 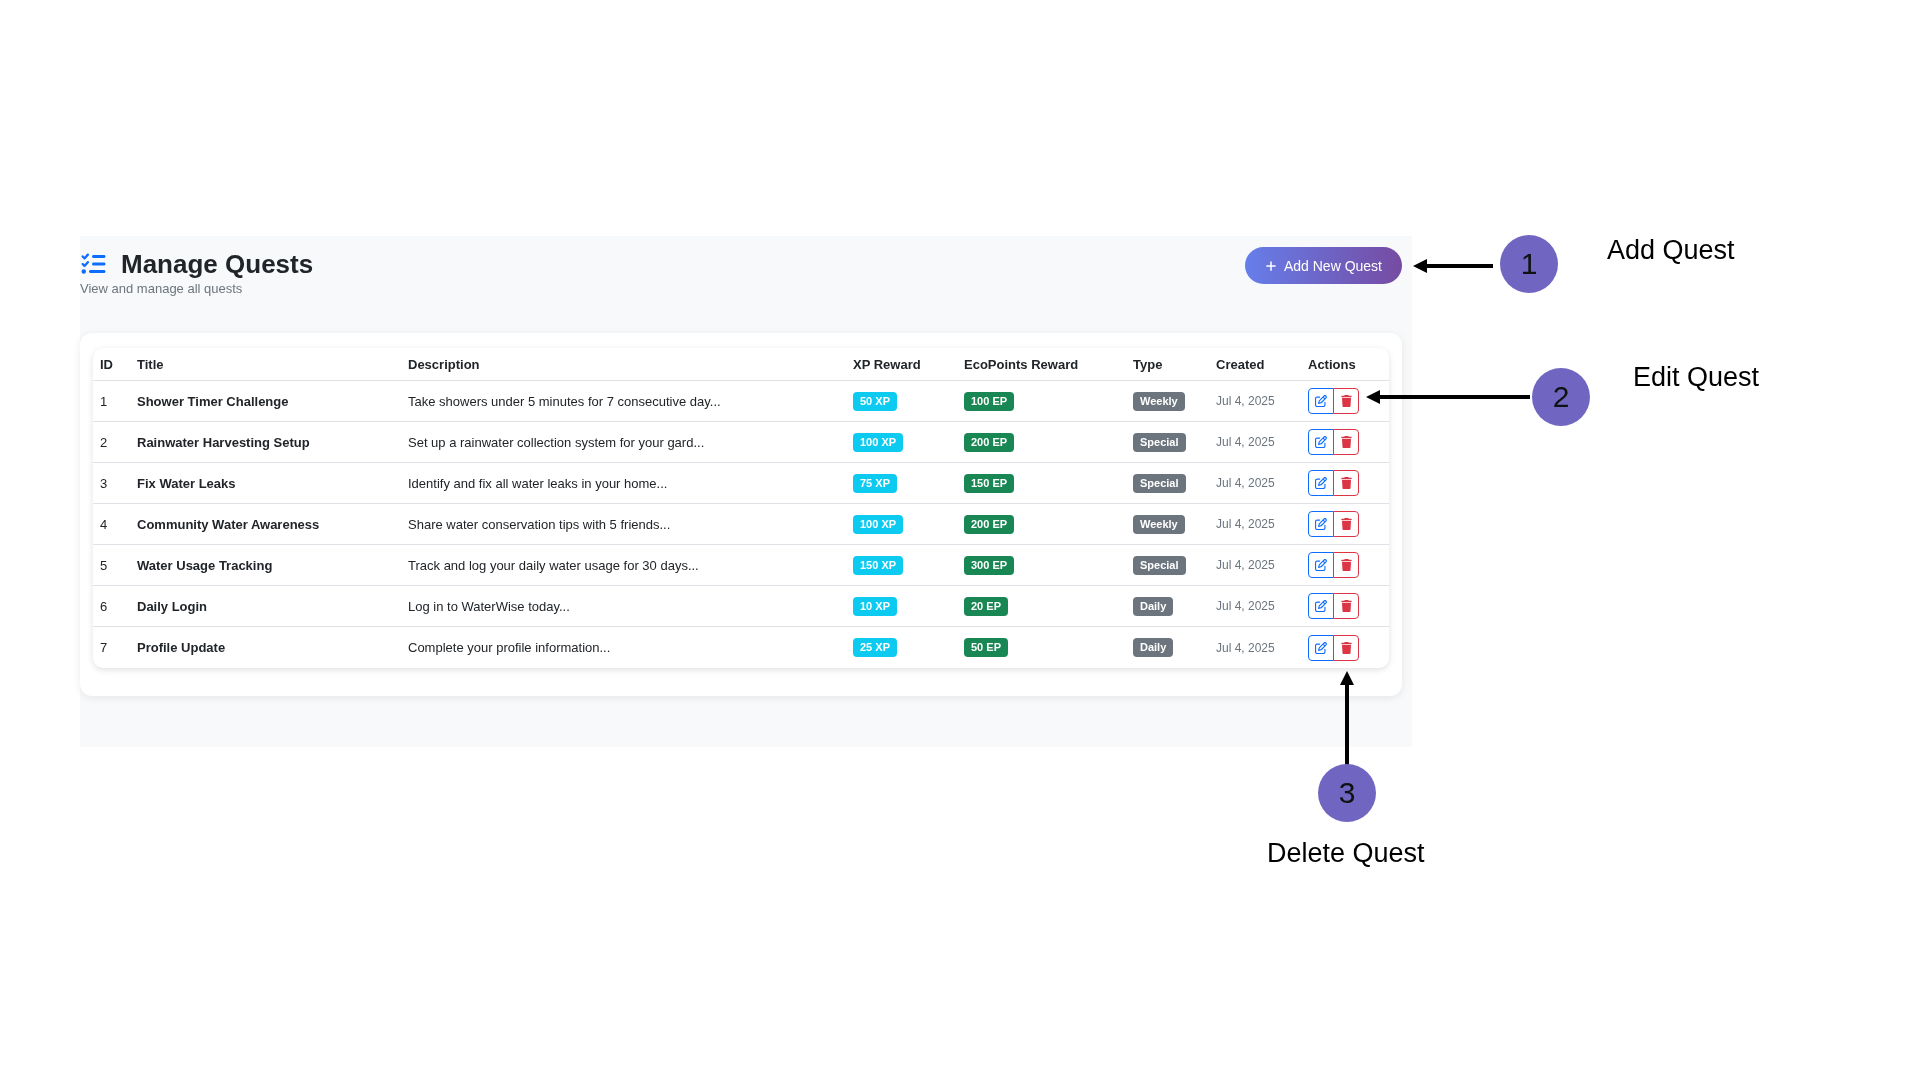 I want to click on column-header: XP Reward, so click(x=887, y=364).